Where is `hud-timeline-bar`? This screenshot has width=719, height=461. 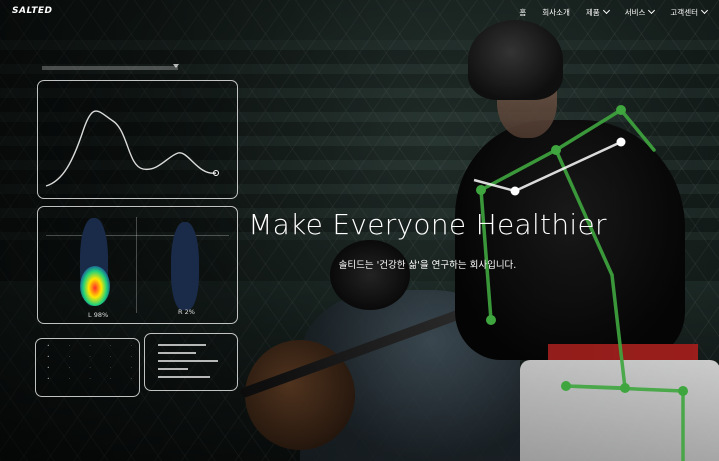
hud-timeline-bar is located at coordinates (110, 68).